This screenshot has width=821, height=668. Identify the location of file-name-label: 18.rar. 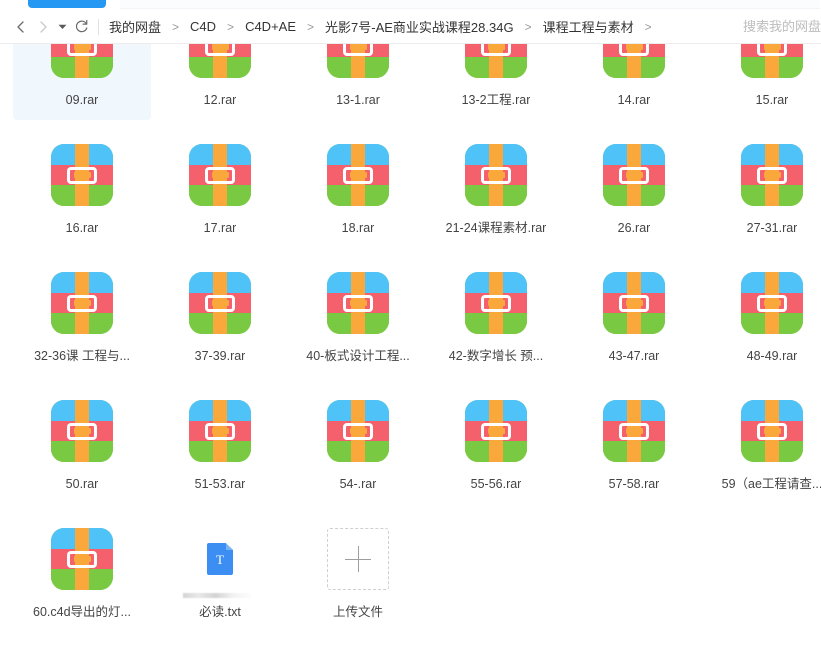
(358, 228).